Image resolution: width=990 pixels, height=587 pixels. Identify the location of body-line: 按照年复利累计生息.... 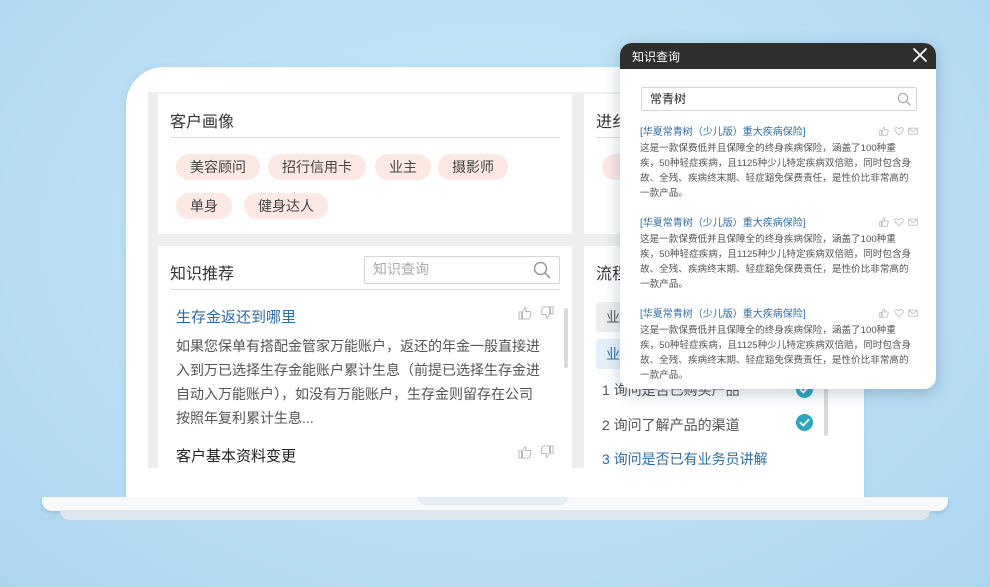
(245, 418).